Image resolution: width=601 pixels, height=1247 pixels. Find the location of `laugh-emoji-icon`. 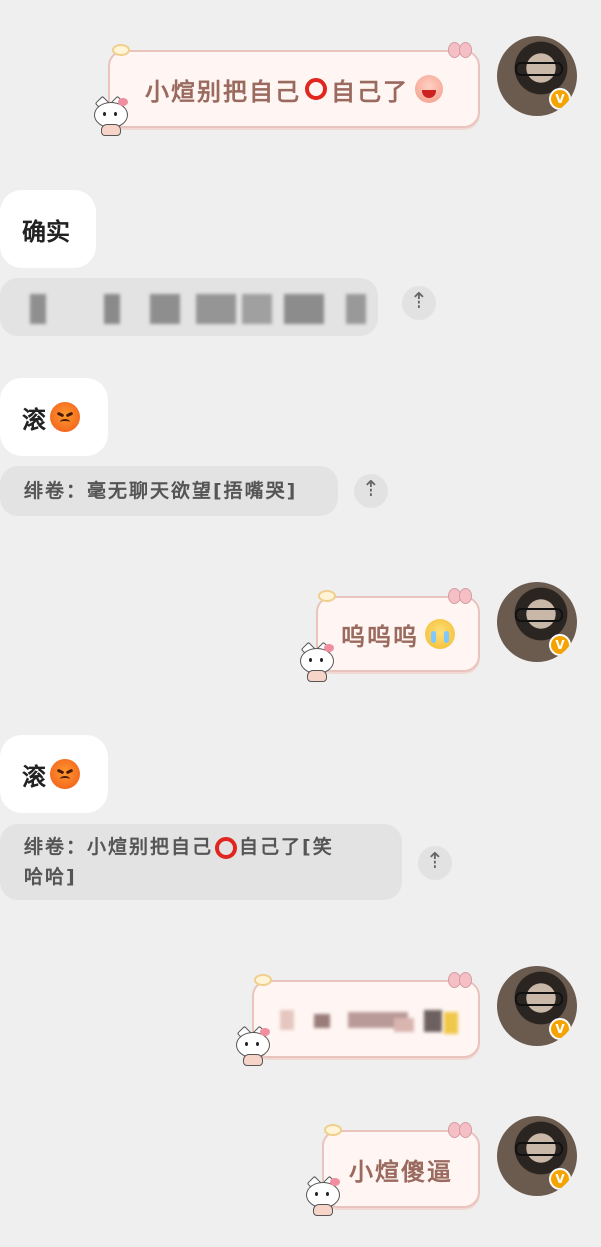

laugh-emoji-icon is located at coordinates (429, 89).